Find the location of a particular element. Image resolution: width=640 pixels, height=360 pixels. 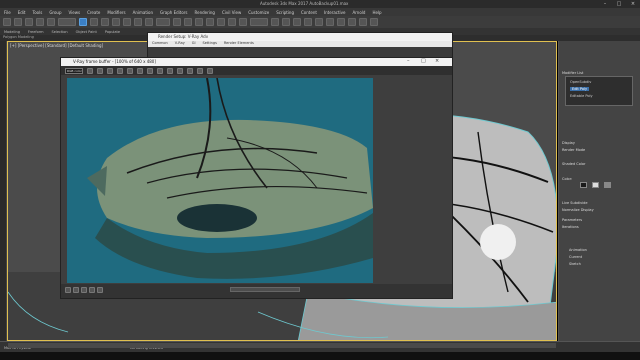

vfb-horizontal-scrollbar is located at coordinates (265, 289).